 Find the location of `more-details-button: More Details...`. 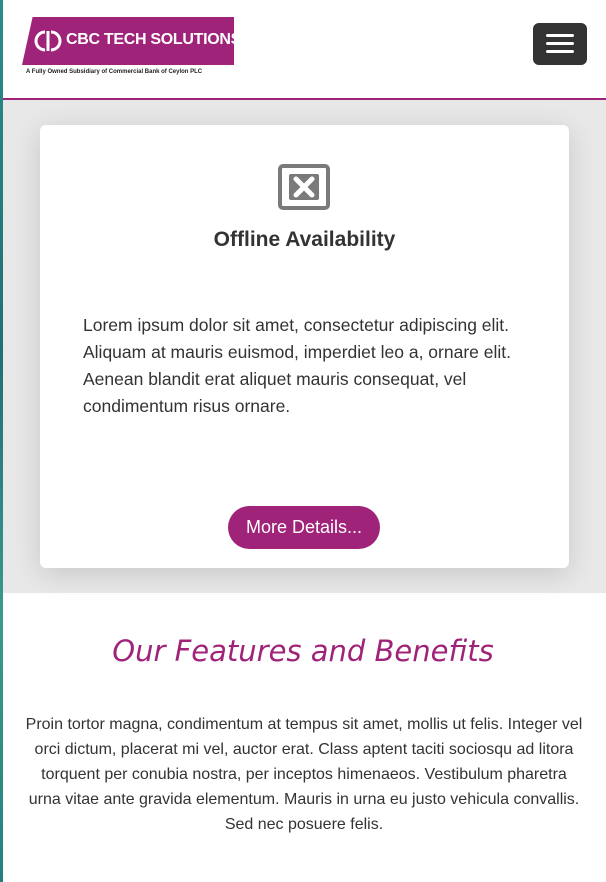

more-details-button: More Details... is located at coordinates (304, 527).